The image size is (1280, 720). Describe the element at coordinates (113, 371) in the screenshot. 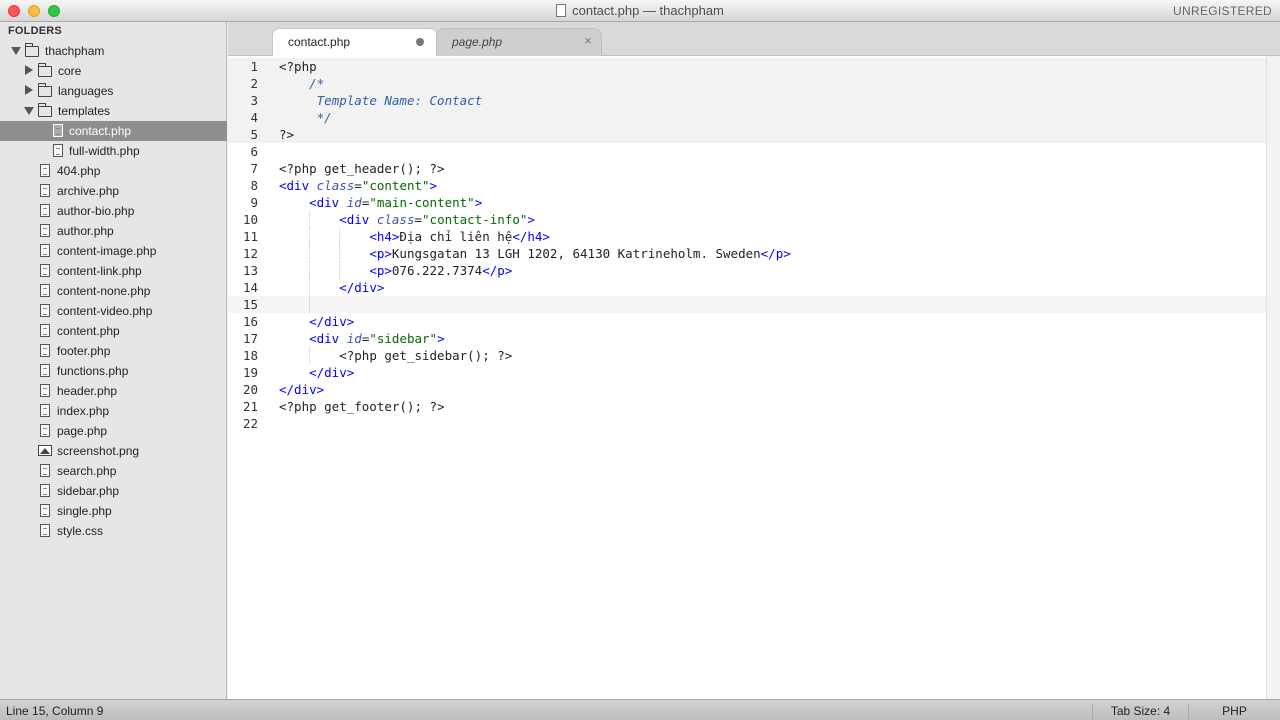

I see `sidebar-item-functions-php: functions.php` at that location.